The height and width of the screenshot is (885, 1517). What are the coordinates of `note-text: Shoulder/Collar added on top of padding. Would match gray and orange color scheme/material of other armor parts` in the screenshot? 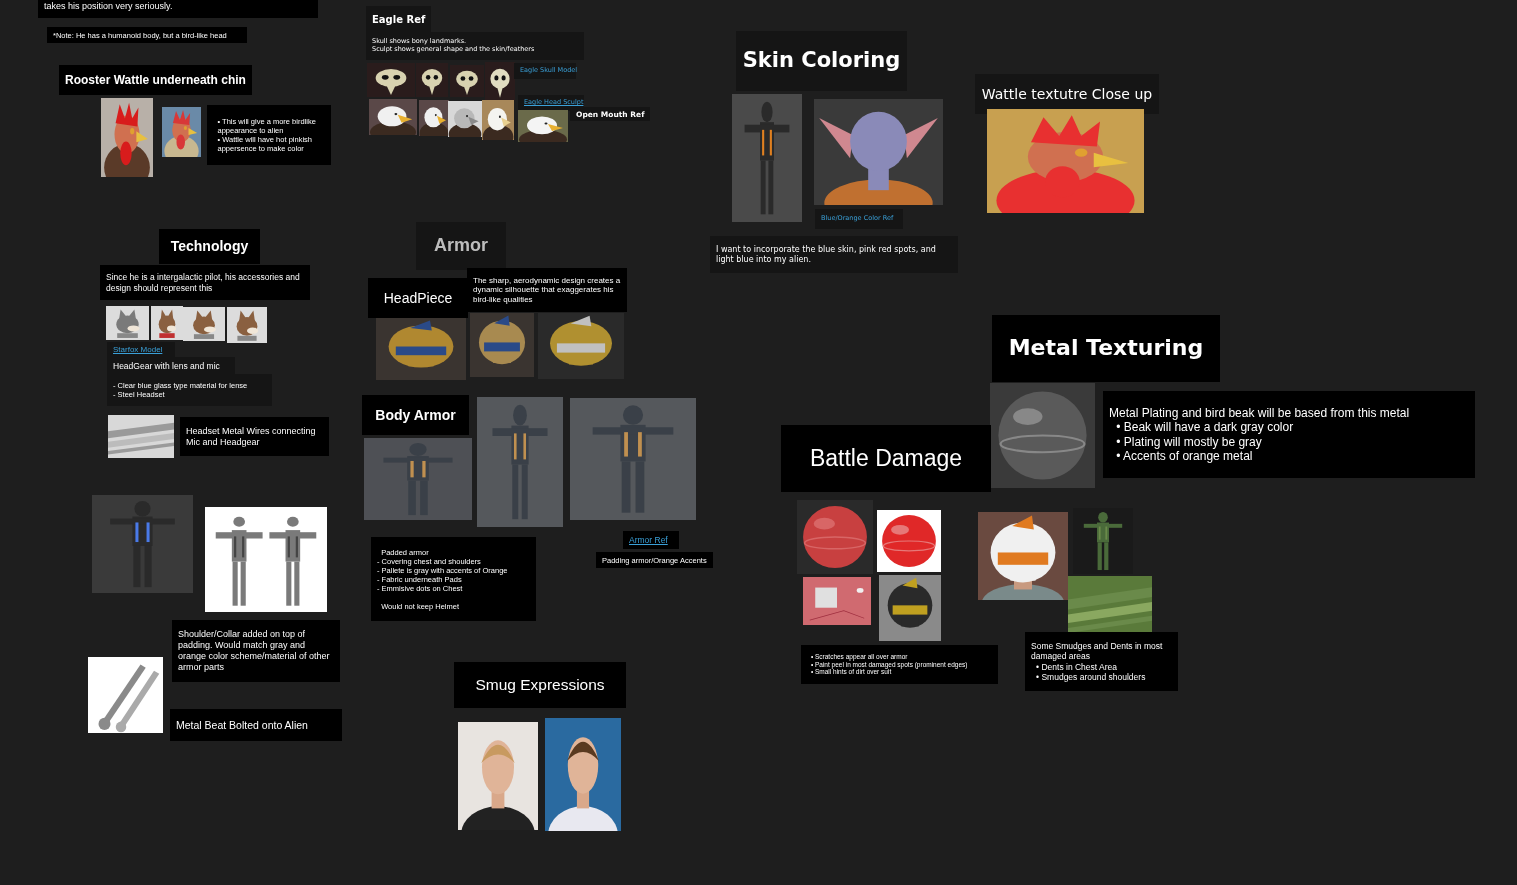 It's located at (256, 651).